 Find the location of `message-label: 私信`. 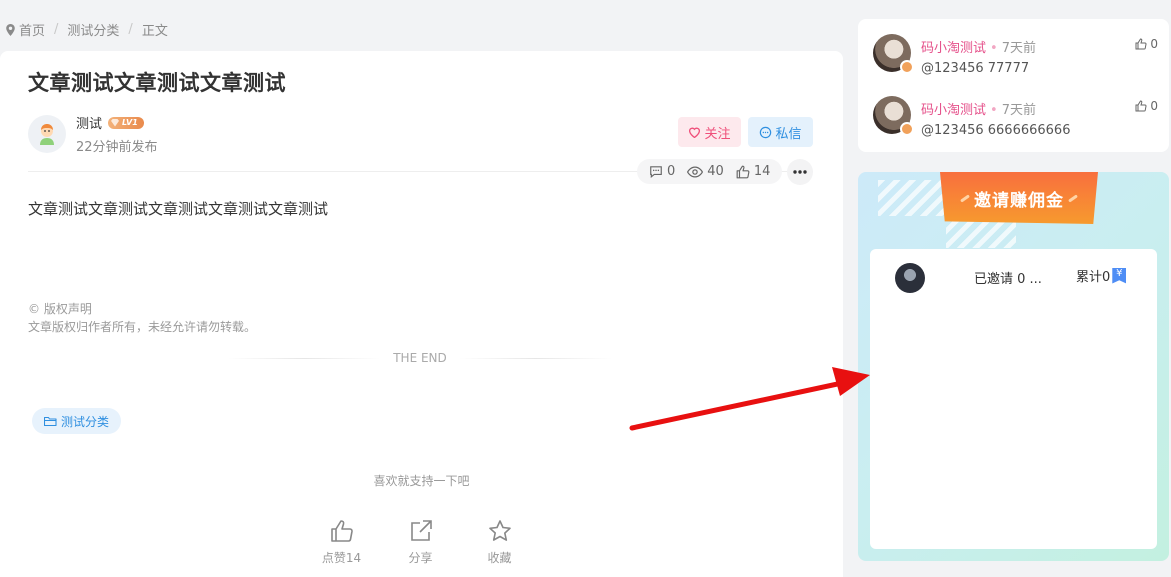

message-label: 私信 is located at coordinates (788, 134).